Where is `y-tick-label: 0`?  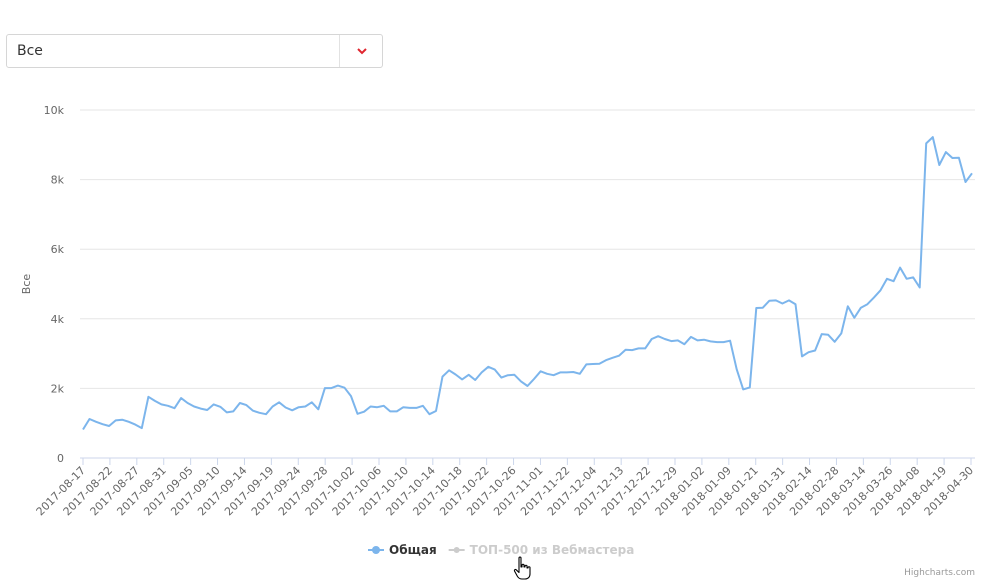 y-tick-label: 0 is located at coordinates (60, 458).